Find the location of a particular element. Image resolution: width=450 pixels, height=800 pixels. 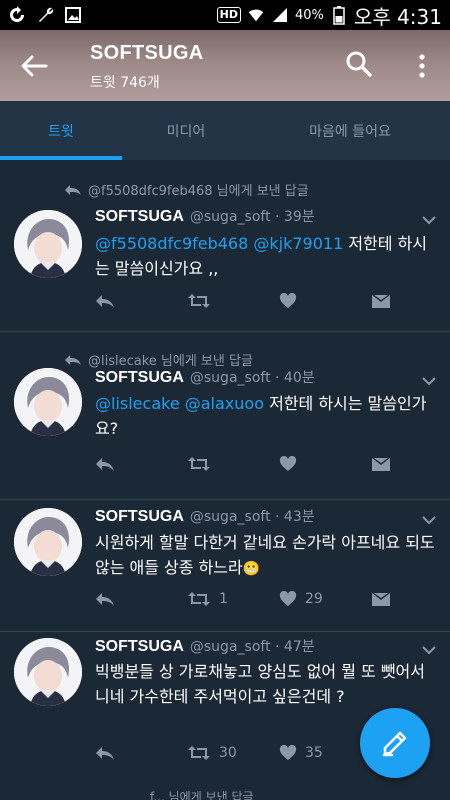

wifi-icon is located at coordinates (256, 15).